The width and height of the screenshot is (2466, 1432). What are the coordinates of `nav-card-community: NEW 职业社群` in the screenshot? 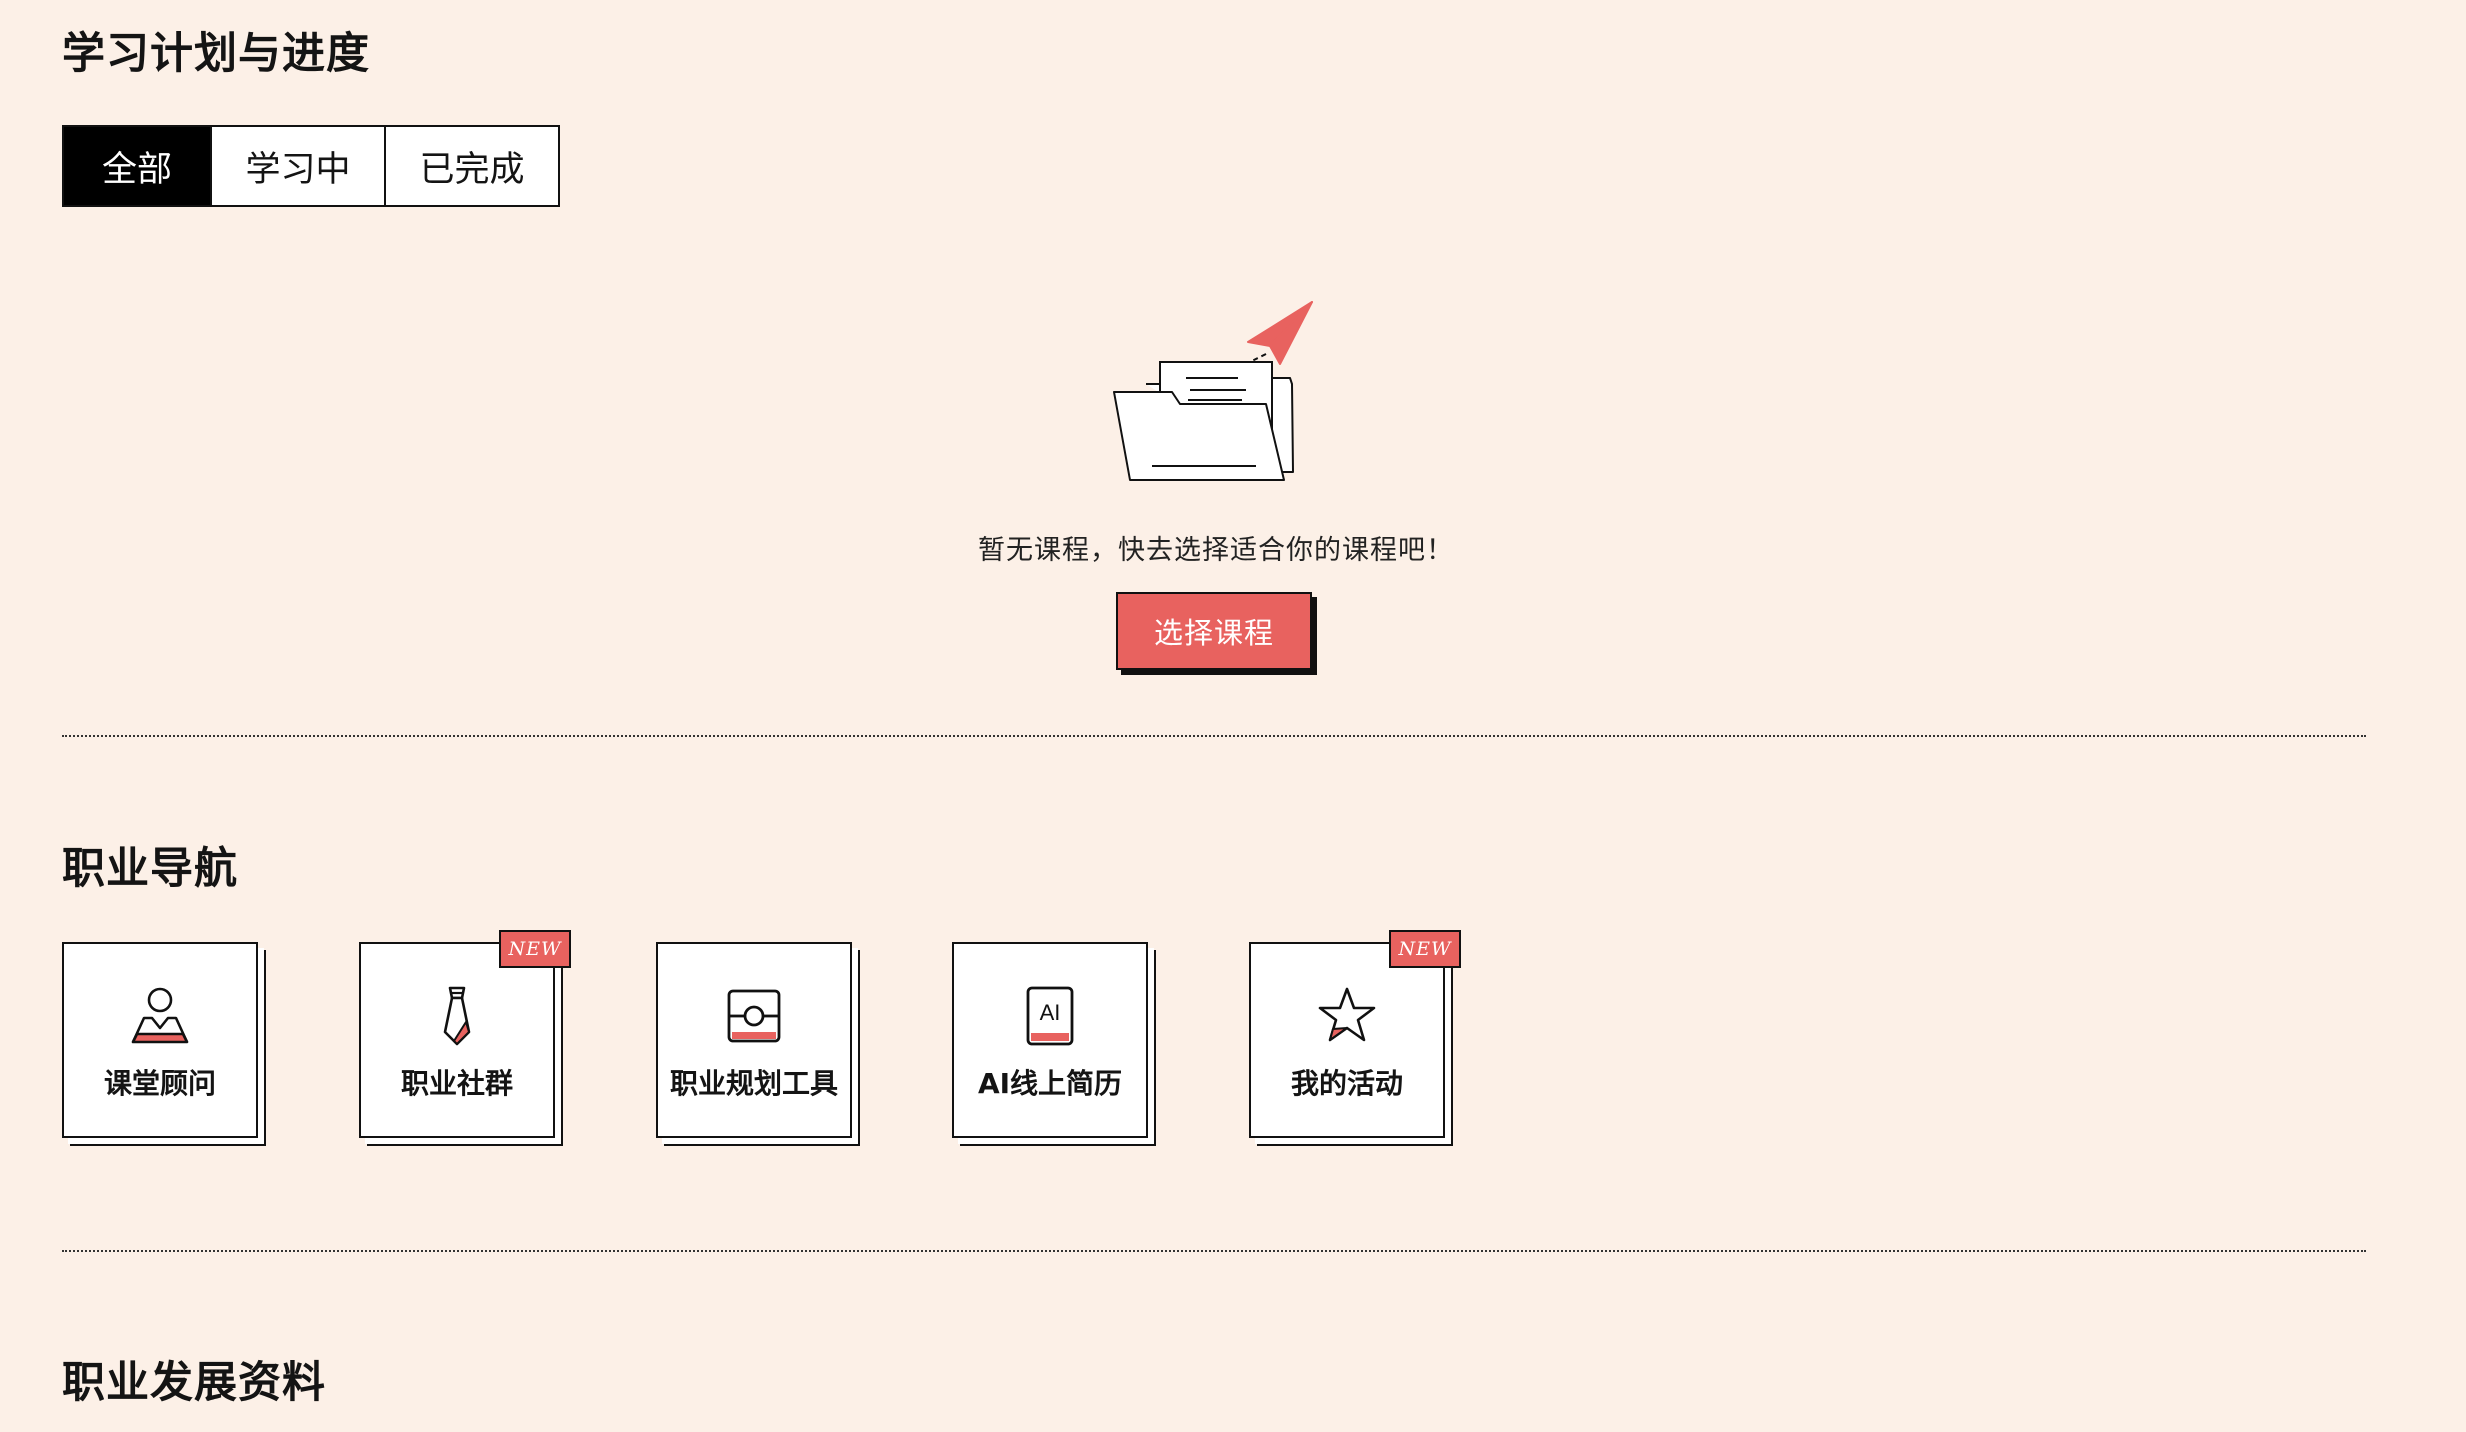 It's located at (465, 1034).